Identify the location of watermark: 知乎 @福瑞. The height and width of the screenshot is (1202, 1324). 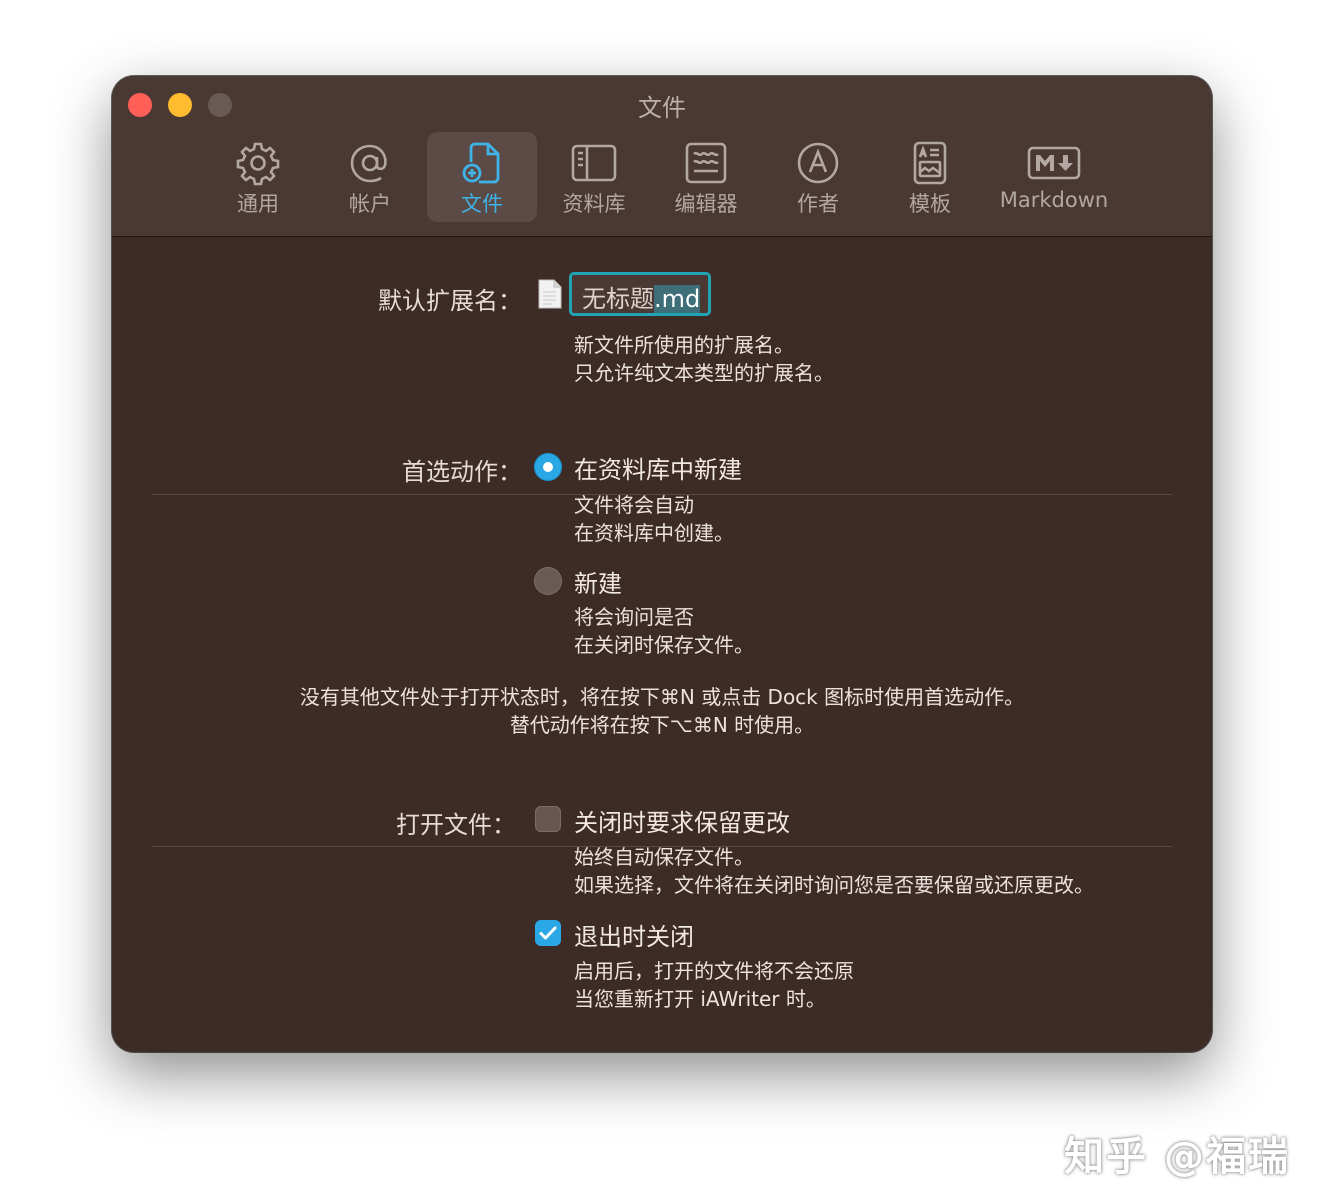
(1177, 1157).